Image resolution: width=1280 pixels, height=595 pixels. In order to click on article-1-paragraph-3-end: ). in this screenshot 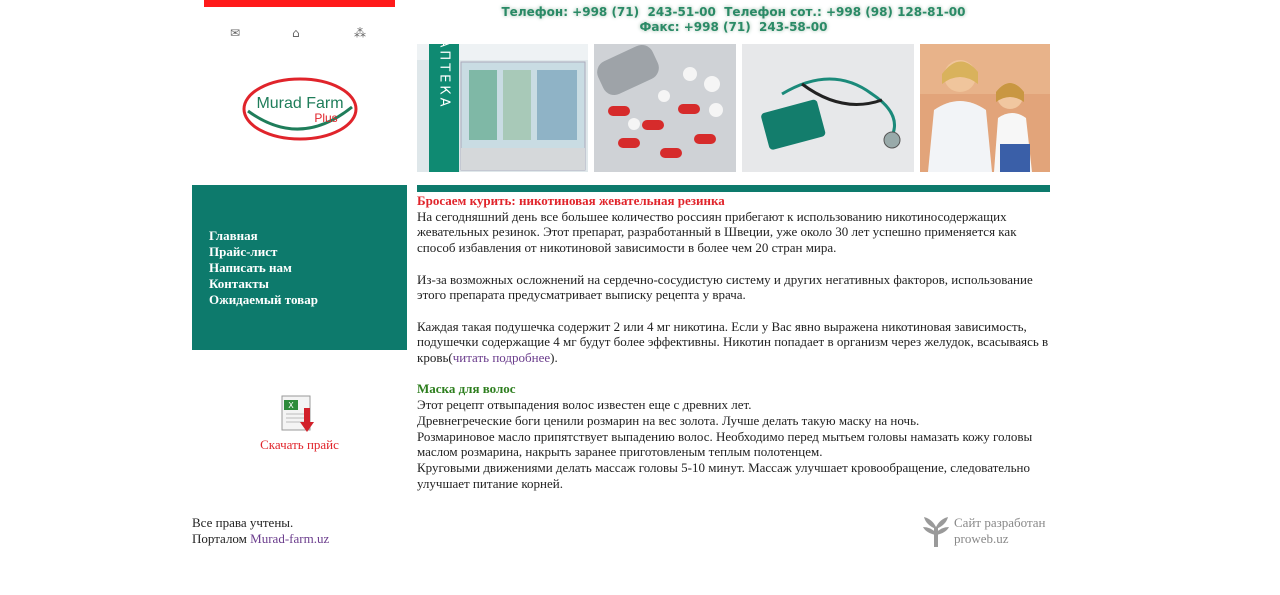, I will do `click(554, 357)`.